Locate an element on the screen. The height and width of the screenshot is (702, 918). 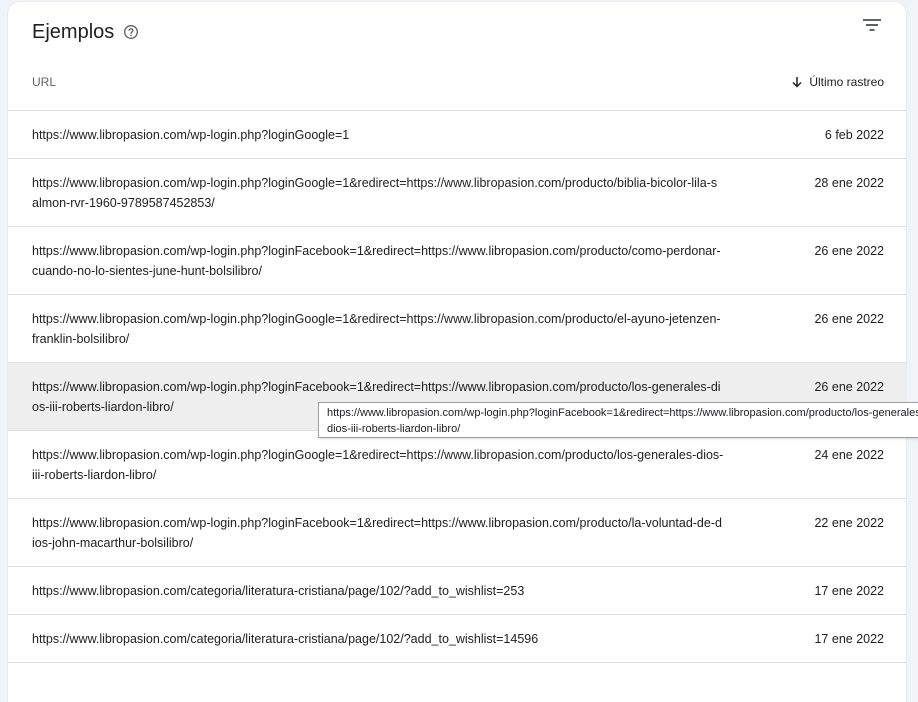
help-circle-icon is located at coordinates (131, 32).